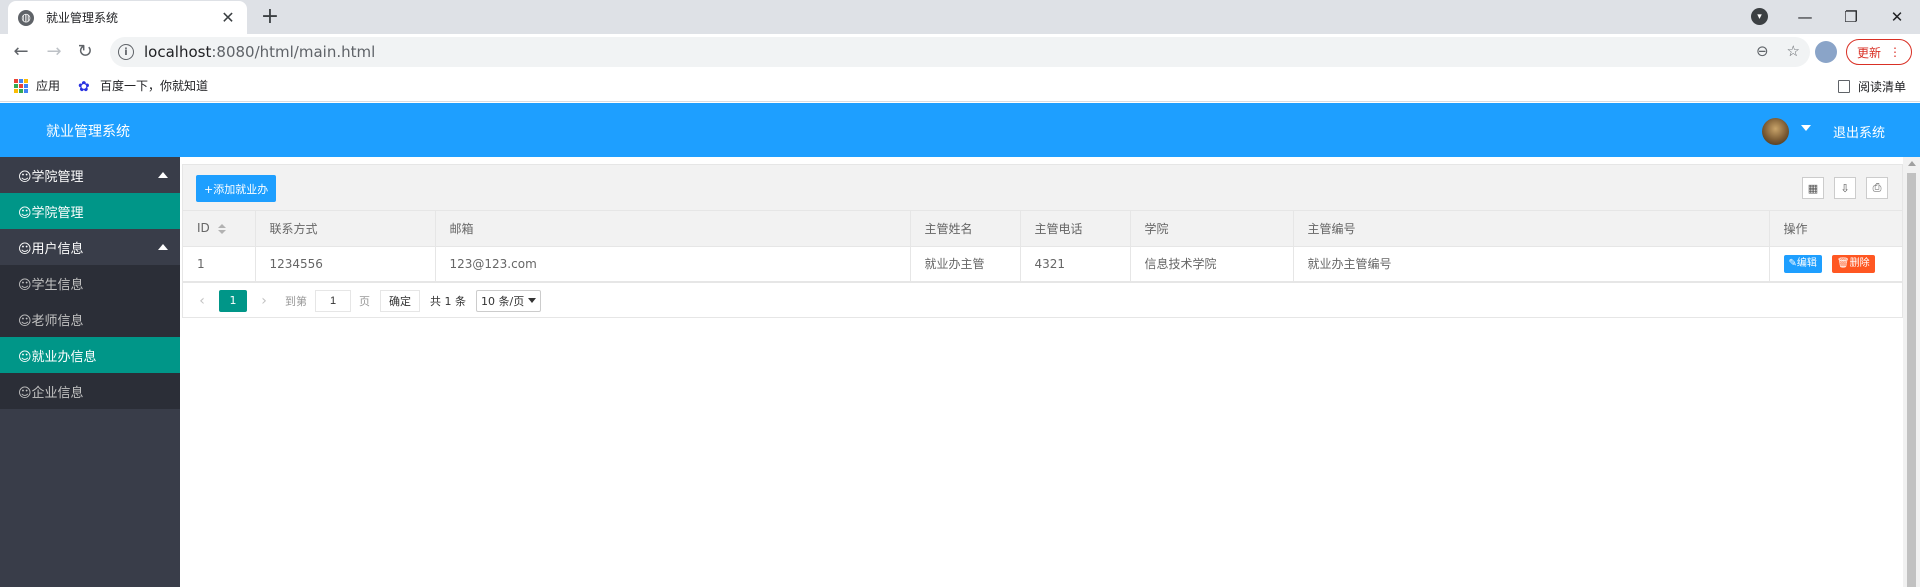 The image size is (1920, 587). Describe the element at coordinates (503, 301) in the screenshot. I see `page-size-value: 10 条/页` at that location.